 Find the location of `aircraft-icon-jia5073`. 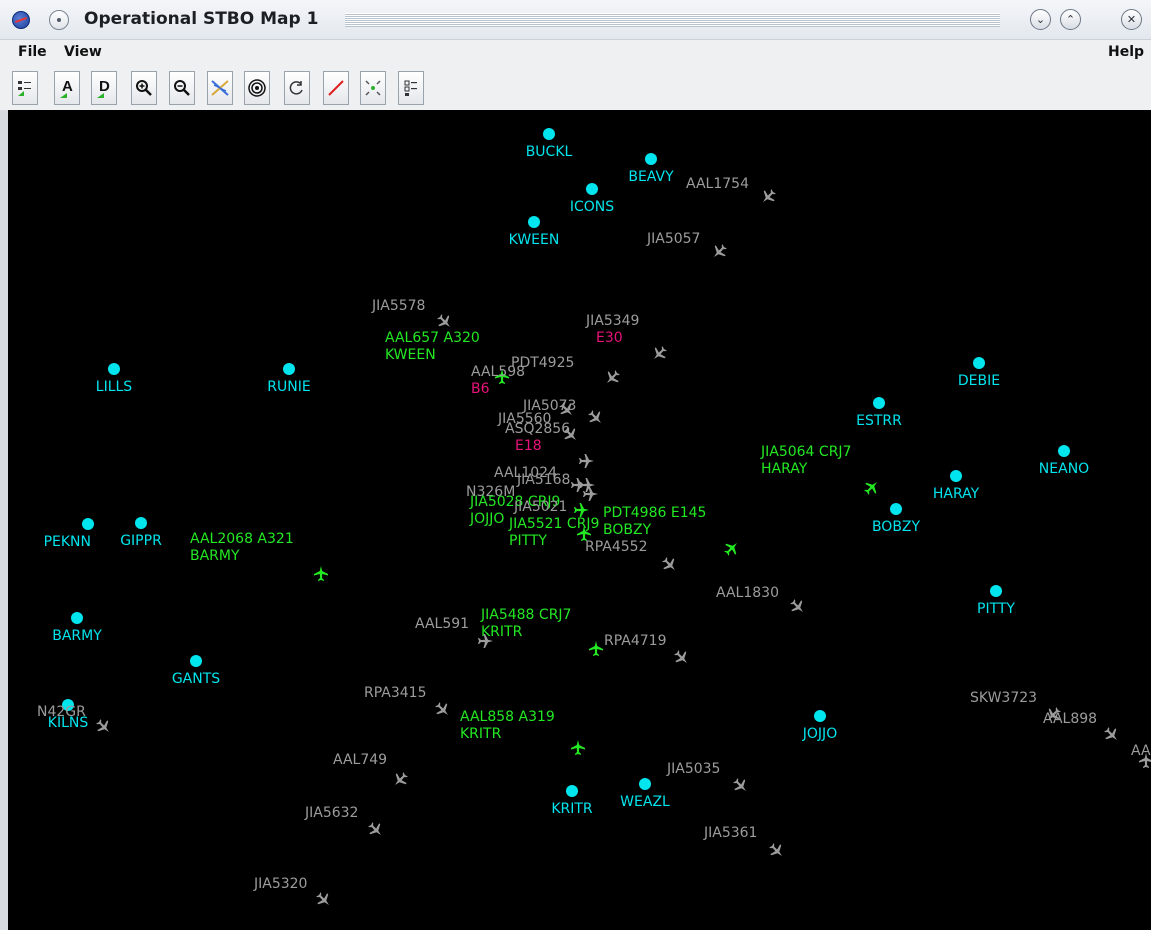

aircraft-icon-jia5073 is located at coordinates (595, 417).